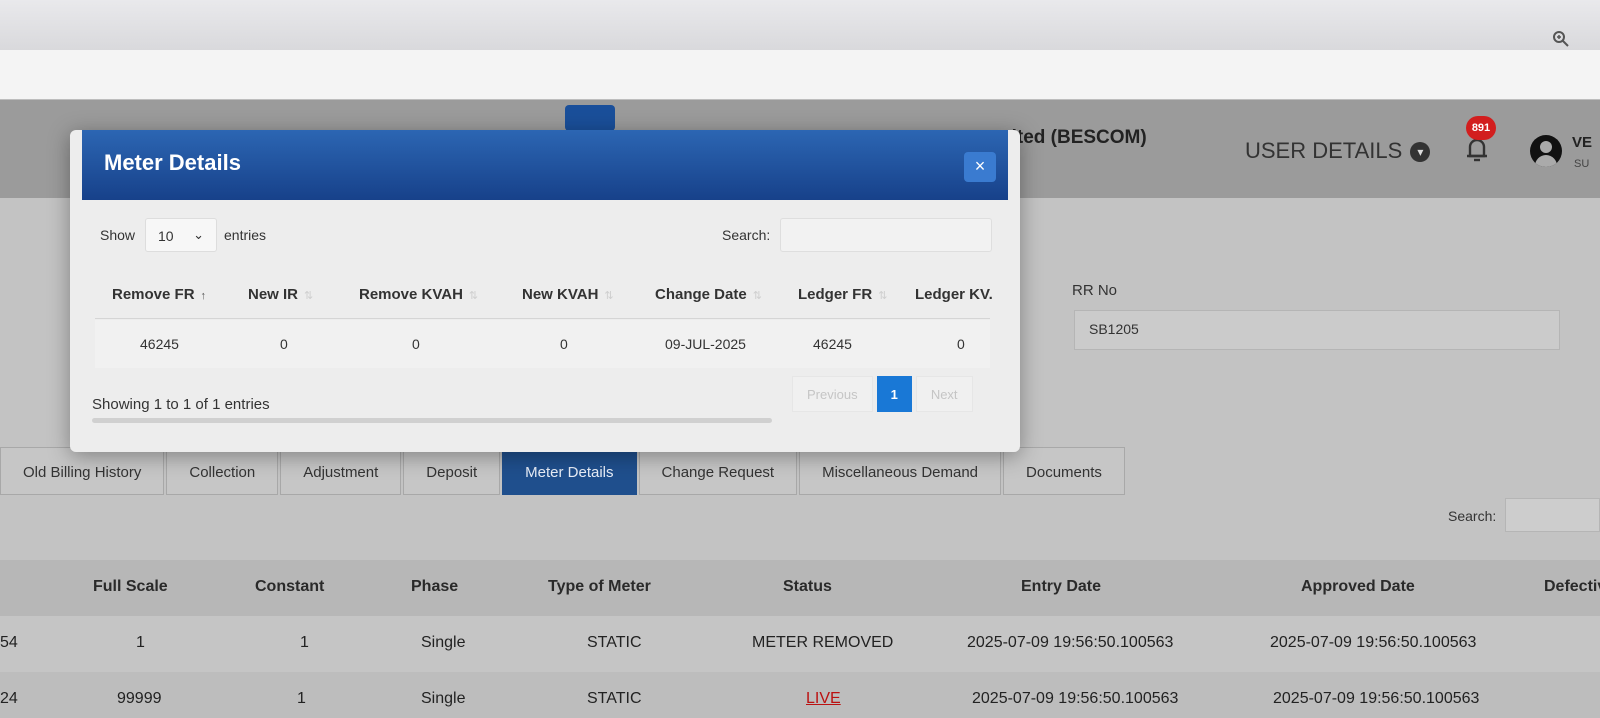 This screenshot has height=718, width=1600. Describe the element at coordinates (599, 587) in the screenshot. I see `column-header: Type of Meter` at that location.